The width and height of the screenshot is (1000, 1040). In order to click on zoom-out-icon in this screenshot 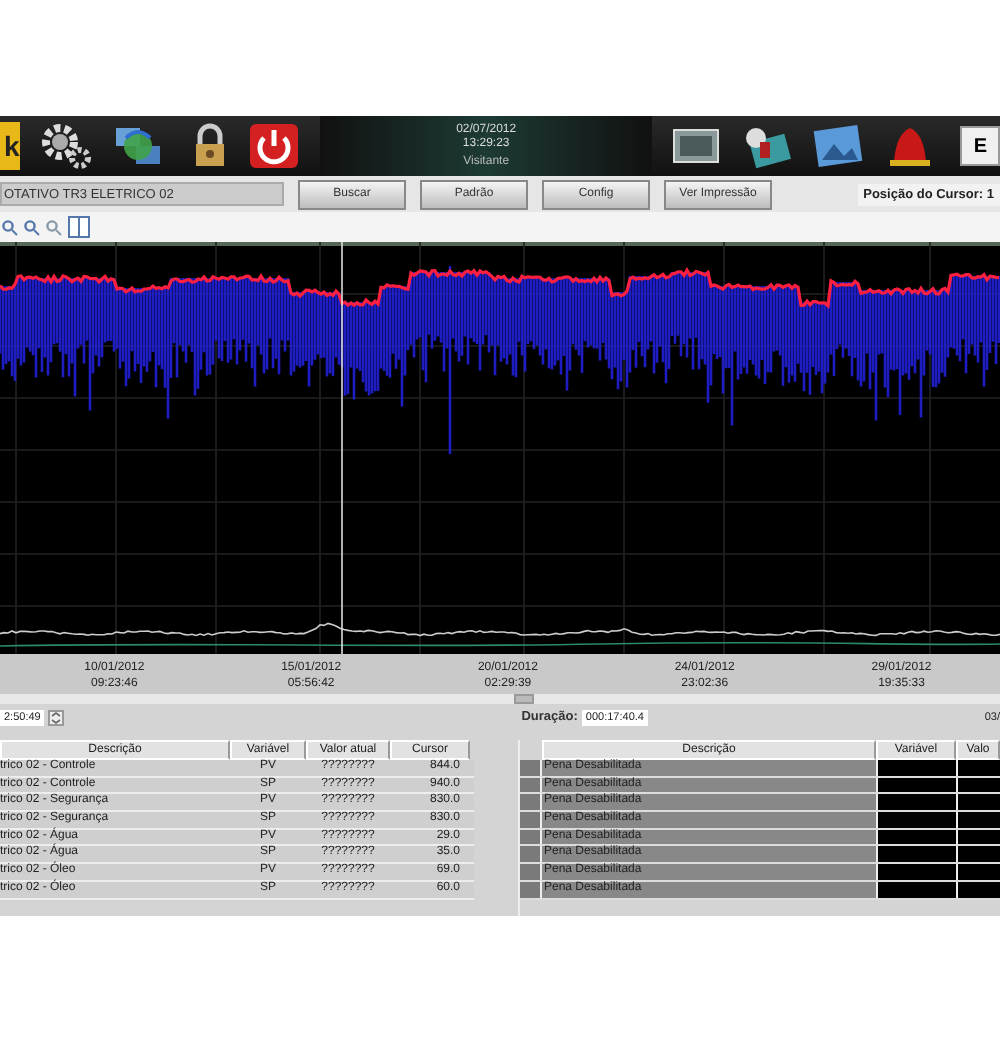, I will do `click(32, 227)`.